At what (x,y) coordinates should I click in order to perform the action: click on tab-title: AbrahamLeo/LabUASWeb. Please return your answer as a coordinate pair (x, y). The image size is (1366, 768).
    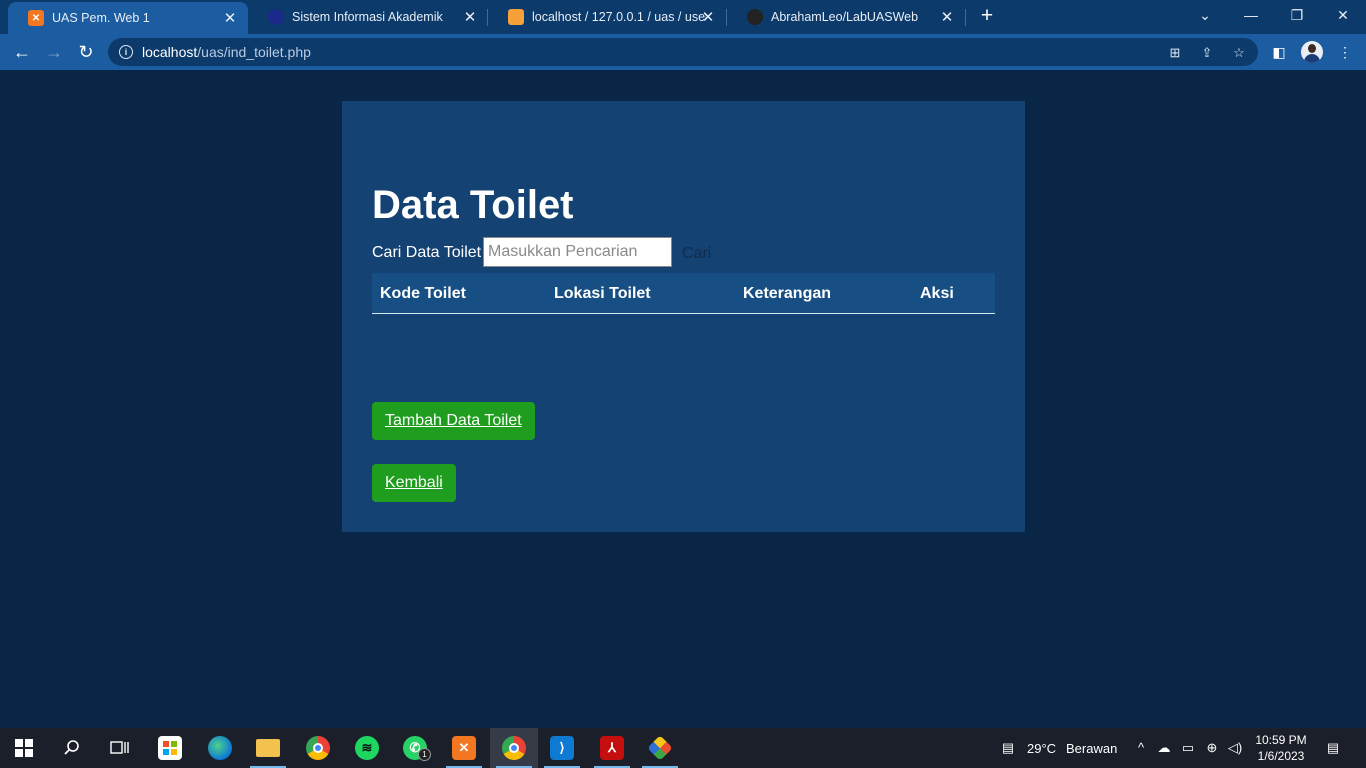
    Looking at the image, I should click on (845, 17).